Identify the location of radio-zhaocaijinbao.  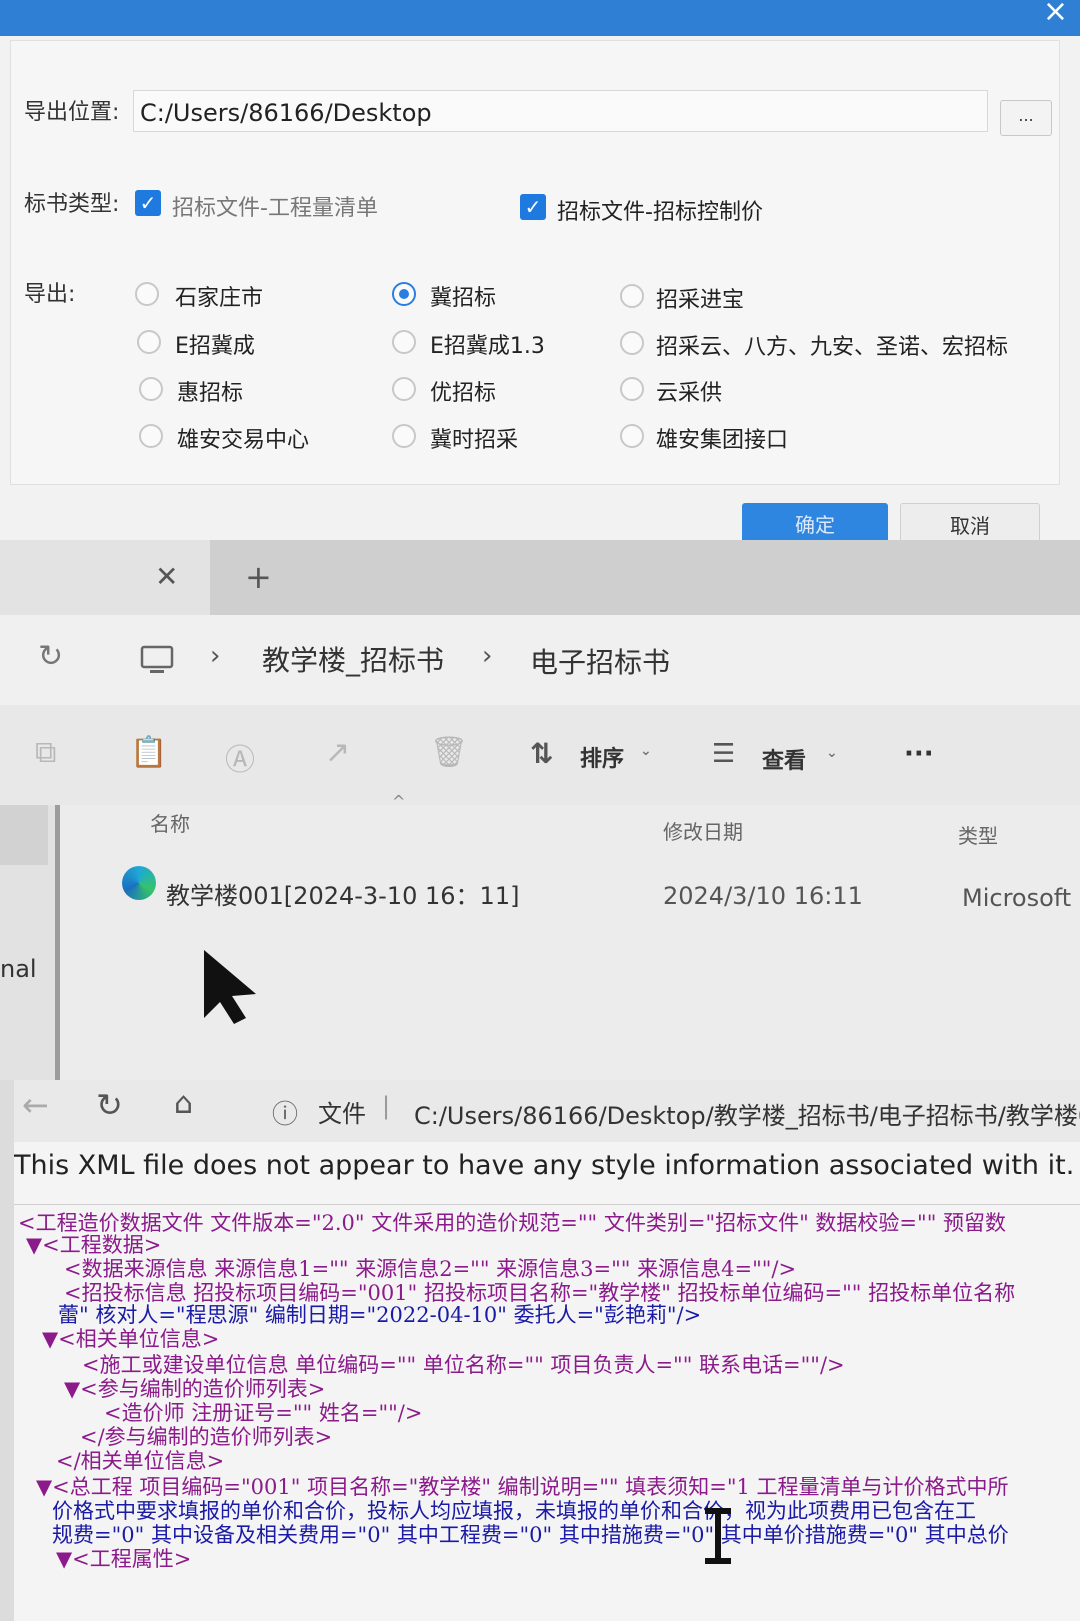
(632, 296).